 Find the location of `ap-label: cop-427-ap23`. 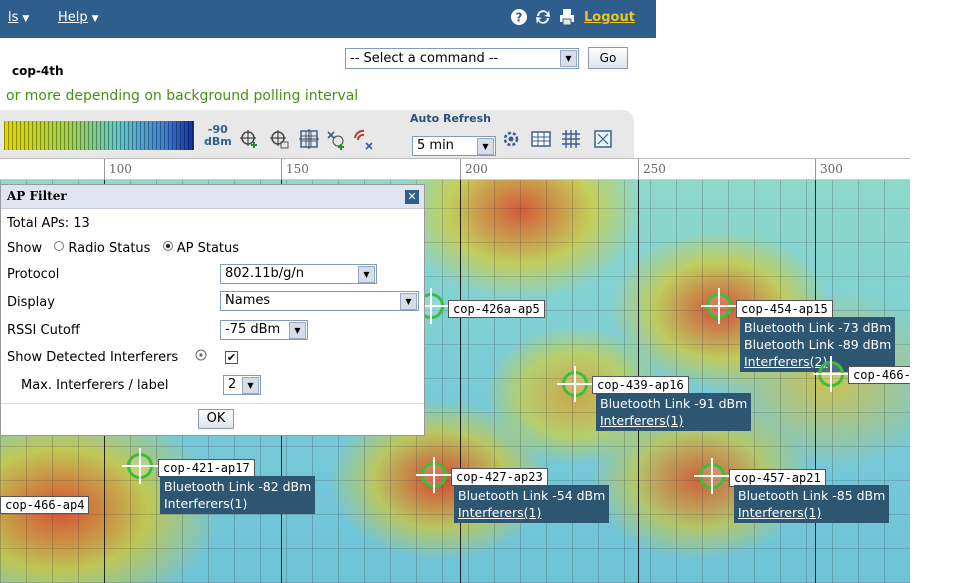

ap-label: cop-427-ap23 is located at coordinates (499, 477).